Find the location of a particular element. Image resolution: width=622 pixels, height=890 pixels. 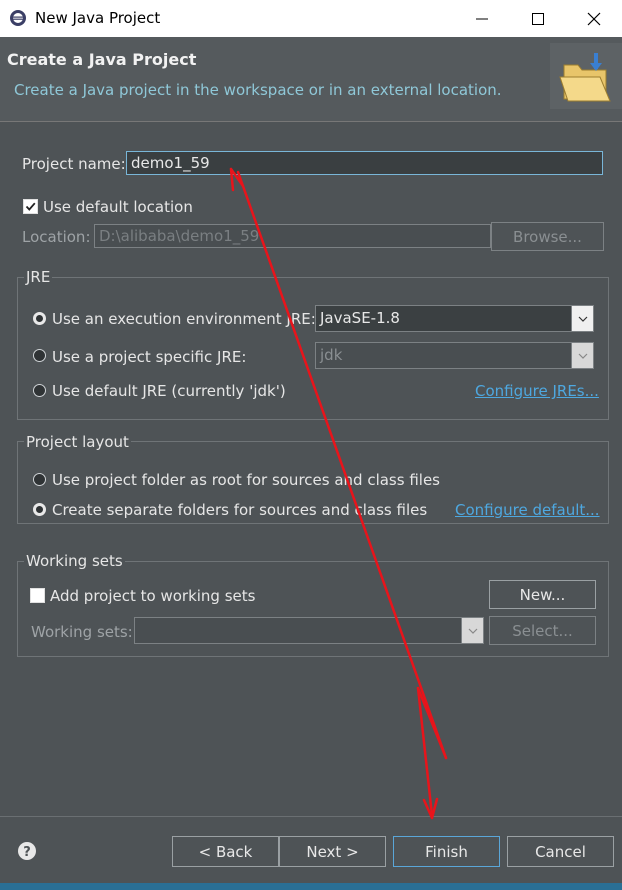

annotation-connector is located at coordinates (432, 723).